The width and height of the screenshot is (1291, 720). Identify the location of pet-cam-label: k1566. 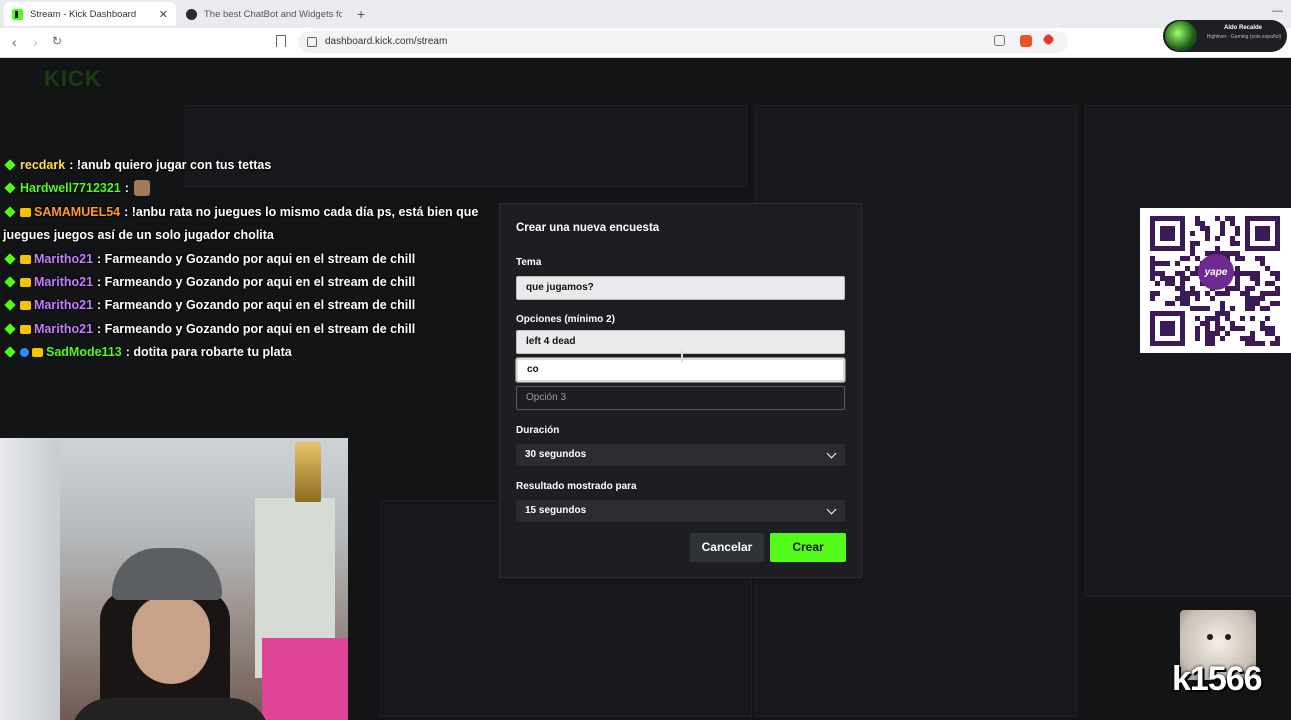
(1217, 679).